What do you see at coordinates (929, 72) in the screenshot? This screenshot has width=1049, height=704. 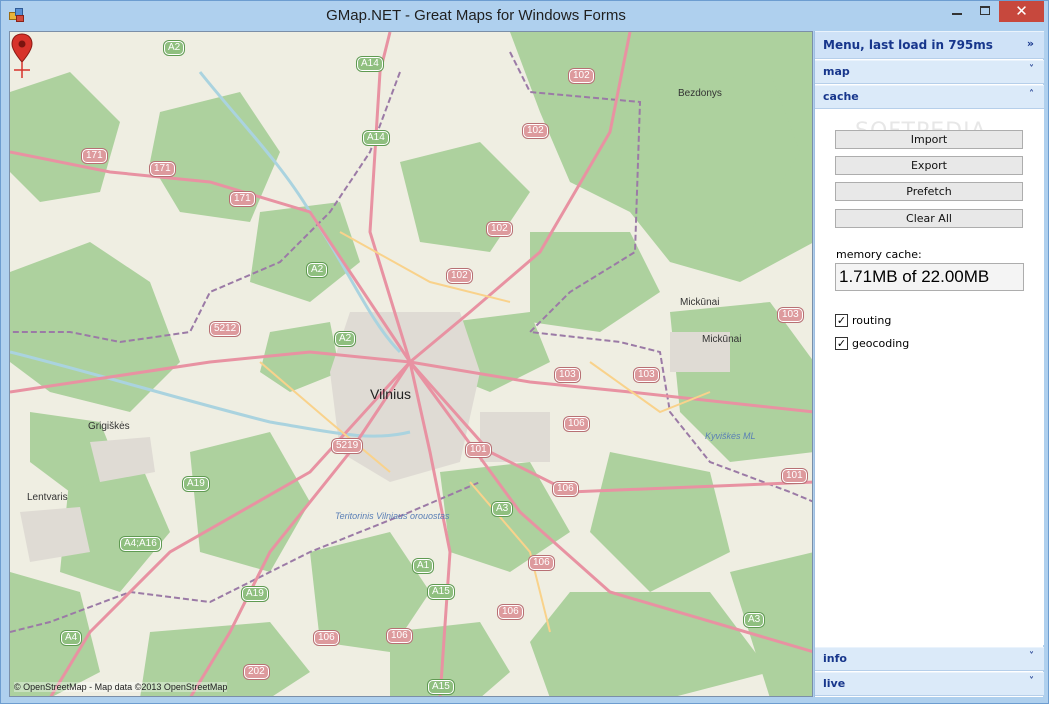 I see `section-map-header: map ˅` at bounding box center [929, 72].